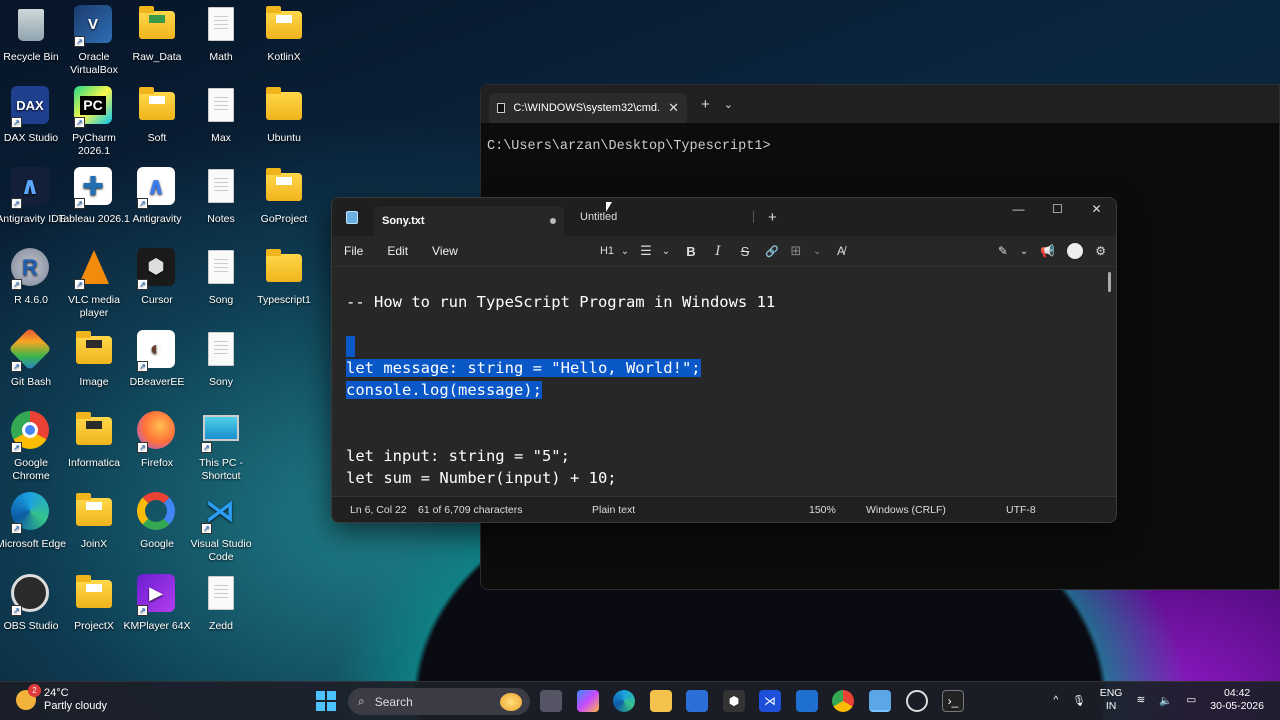 Image resolution: width=1280 pixels, height=720 pixels. I want to click on edge-taskbar-icon, so click(624, 701).